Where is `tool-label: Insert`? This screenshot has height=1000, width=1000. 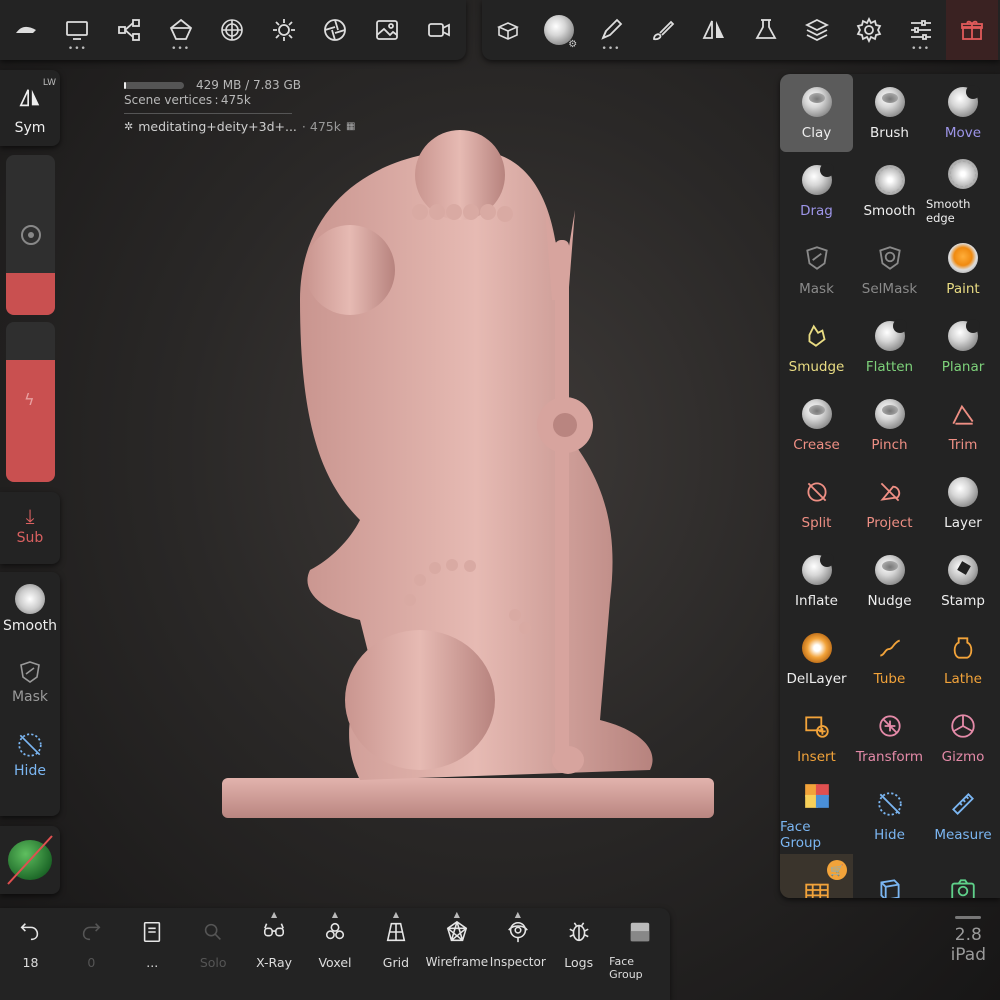 tool-label: Insert is located at coordinates (816, 757).